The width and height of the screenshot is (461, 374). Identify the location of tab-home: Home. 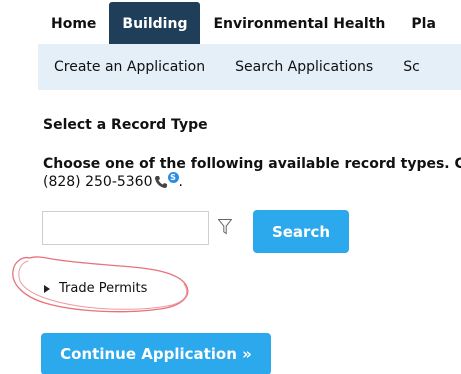
(73, 23).